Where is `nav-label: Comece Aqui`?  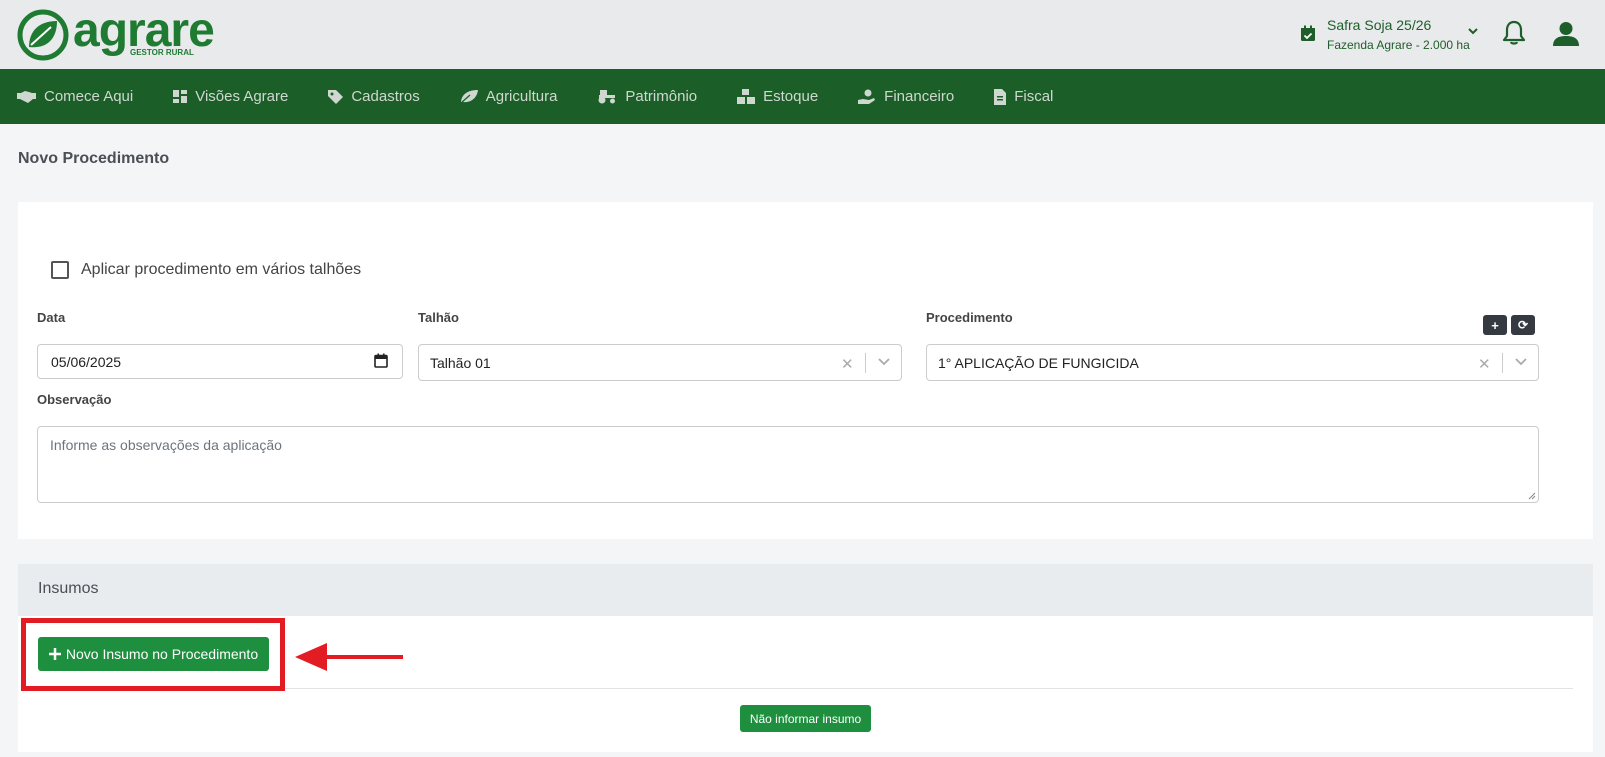
nav-label: Comece Aqui is located at coordinates (89, 96).